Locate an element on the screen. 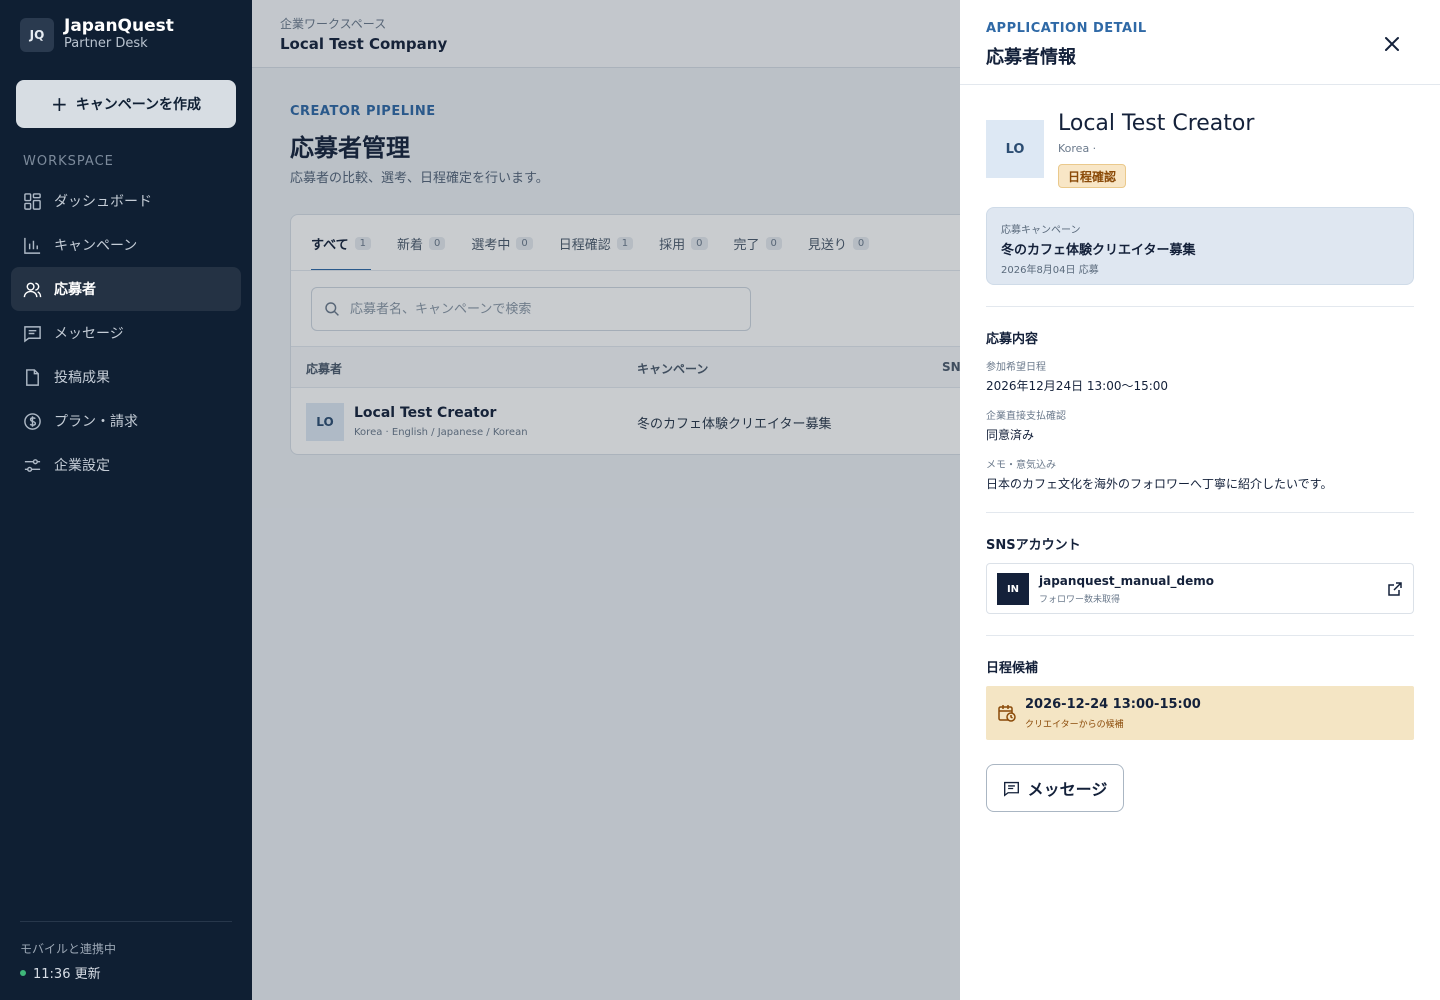 Image resolution: width=1440 pixels, height=1000 pixels. schedule-candidate: 2026-12-24 13:00-15:00 クリエイターからの候補 is located at coordinates (1200, 713).